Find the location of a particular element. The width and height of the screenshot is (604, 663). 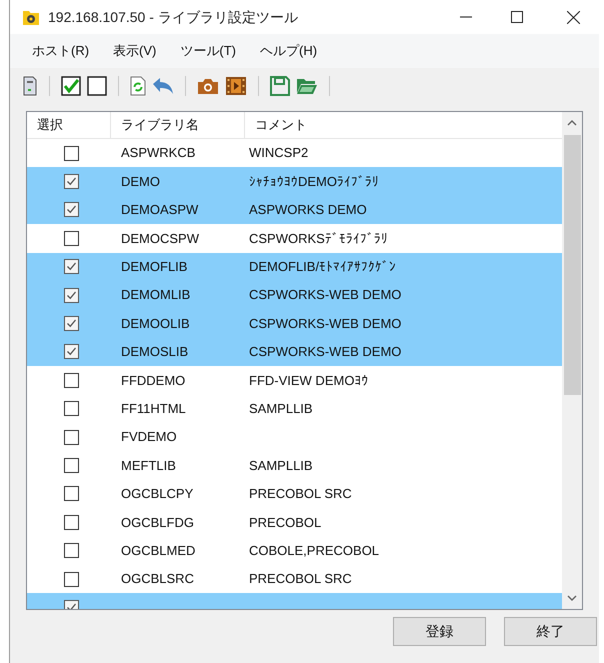

scrollbar is located at coordinates (572, 360).